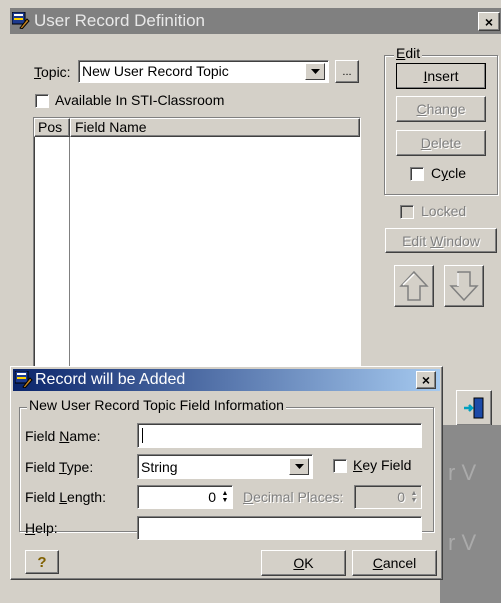  What do you see at coordinates (23, 379) in the screenshot?
I see `dialog-app-icon` at bounding box center [23, 379].